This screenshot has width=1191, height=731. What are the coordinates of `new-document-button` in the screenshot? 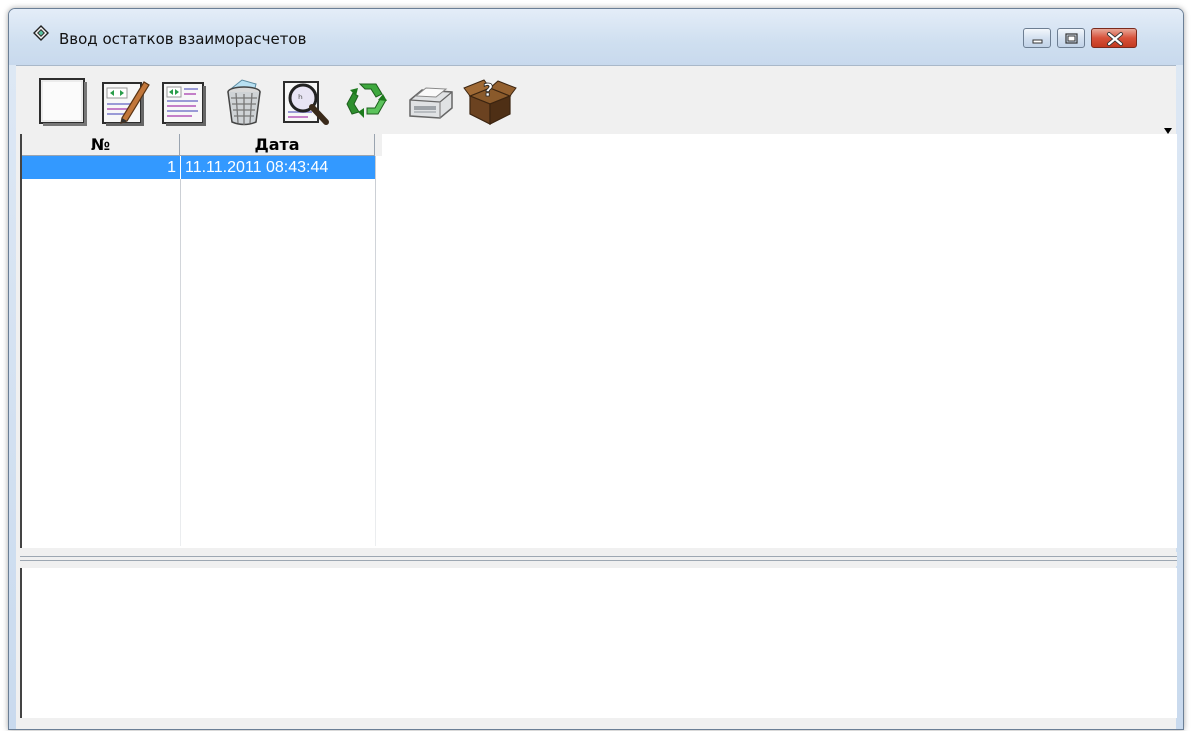 It's located at (64, 102).